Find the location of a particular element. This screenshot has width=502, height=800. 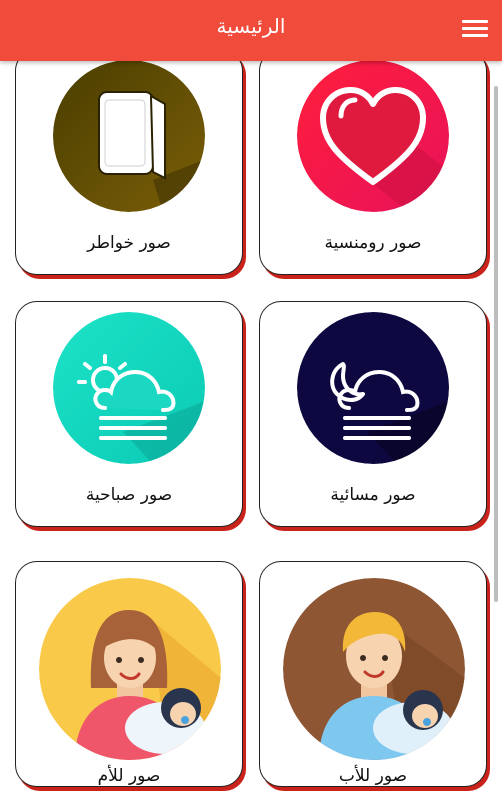

hamburger-icon is located at coordinates (475, 31).